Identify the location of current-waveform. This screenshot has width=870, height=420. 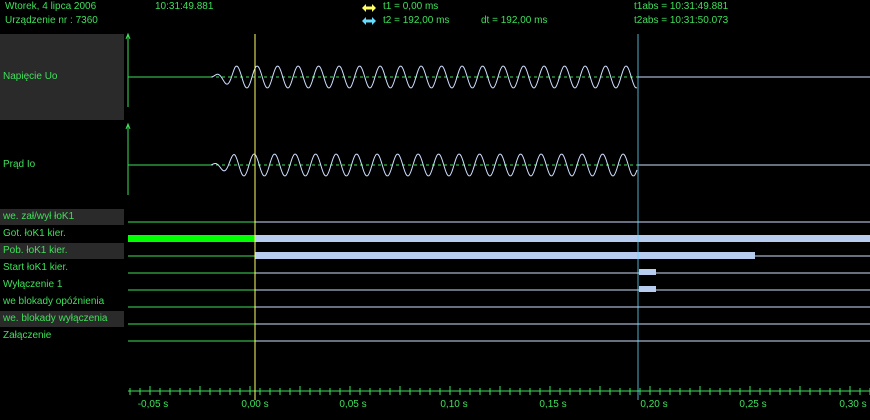
(424, 165).